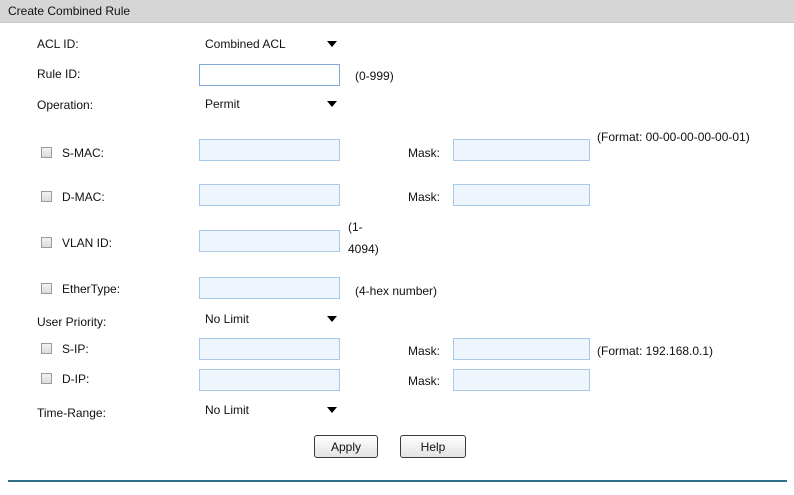  Describe the element at coordinates (46, 378) in the screenshot. I see `d-ip-checkbox` at that location.